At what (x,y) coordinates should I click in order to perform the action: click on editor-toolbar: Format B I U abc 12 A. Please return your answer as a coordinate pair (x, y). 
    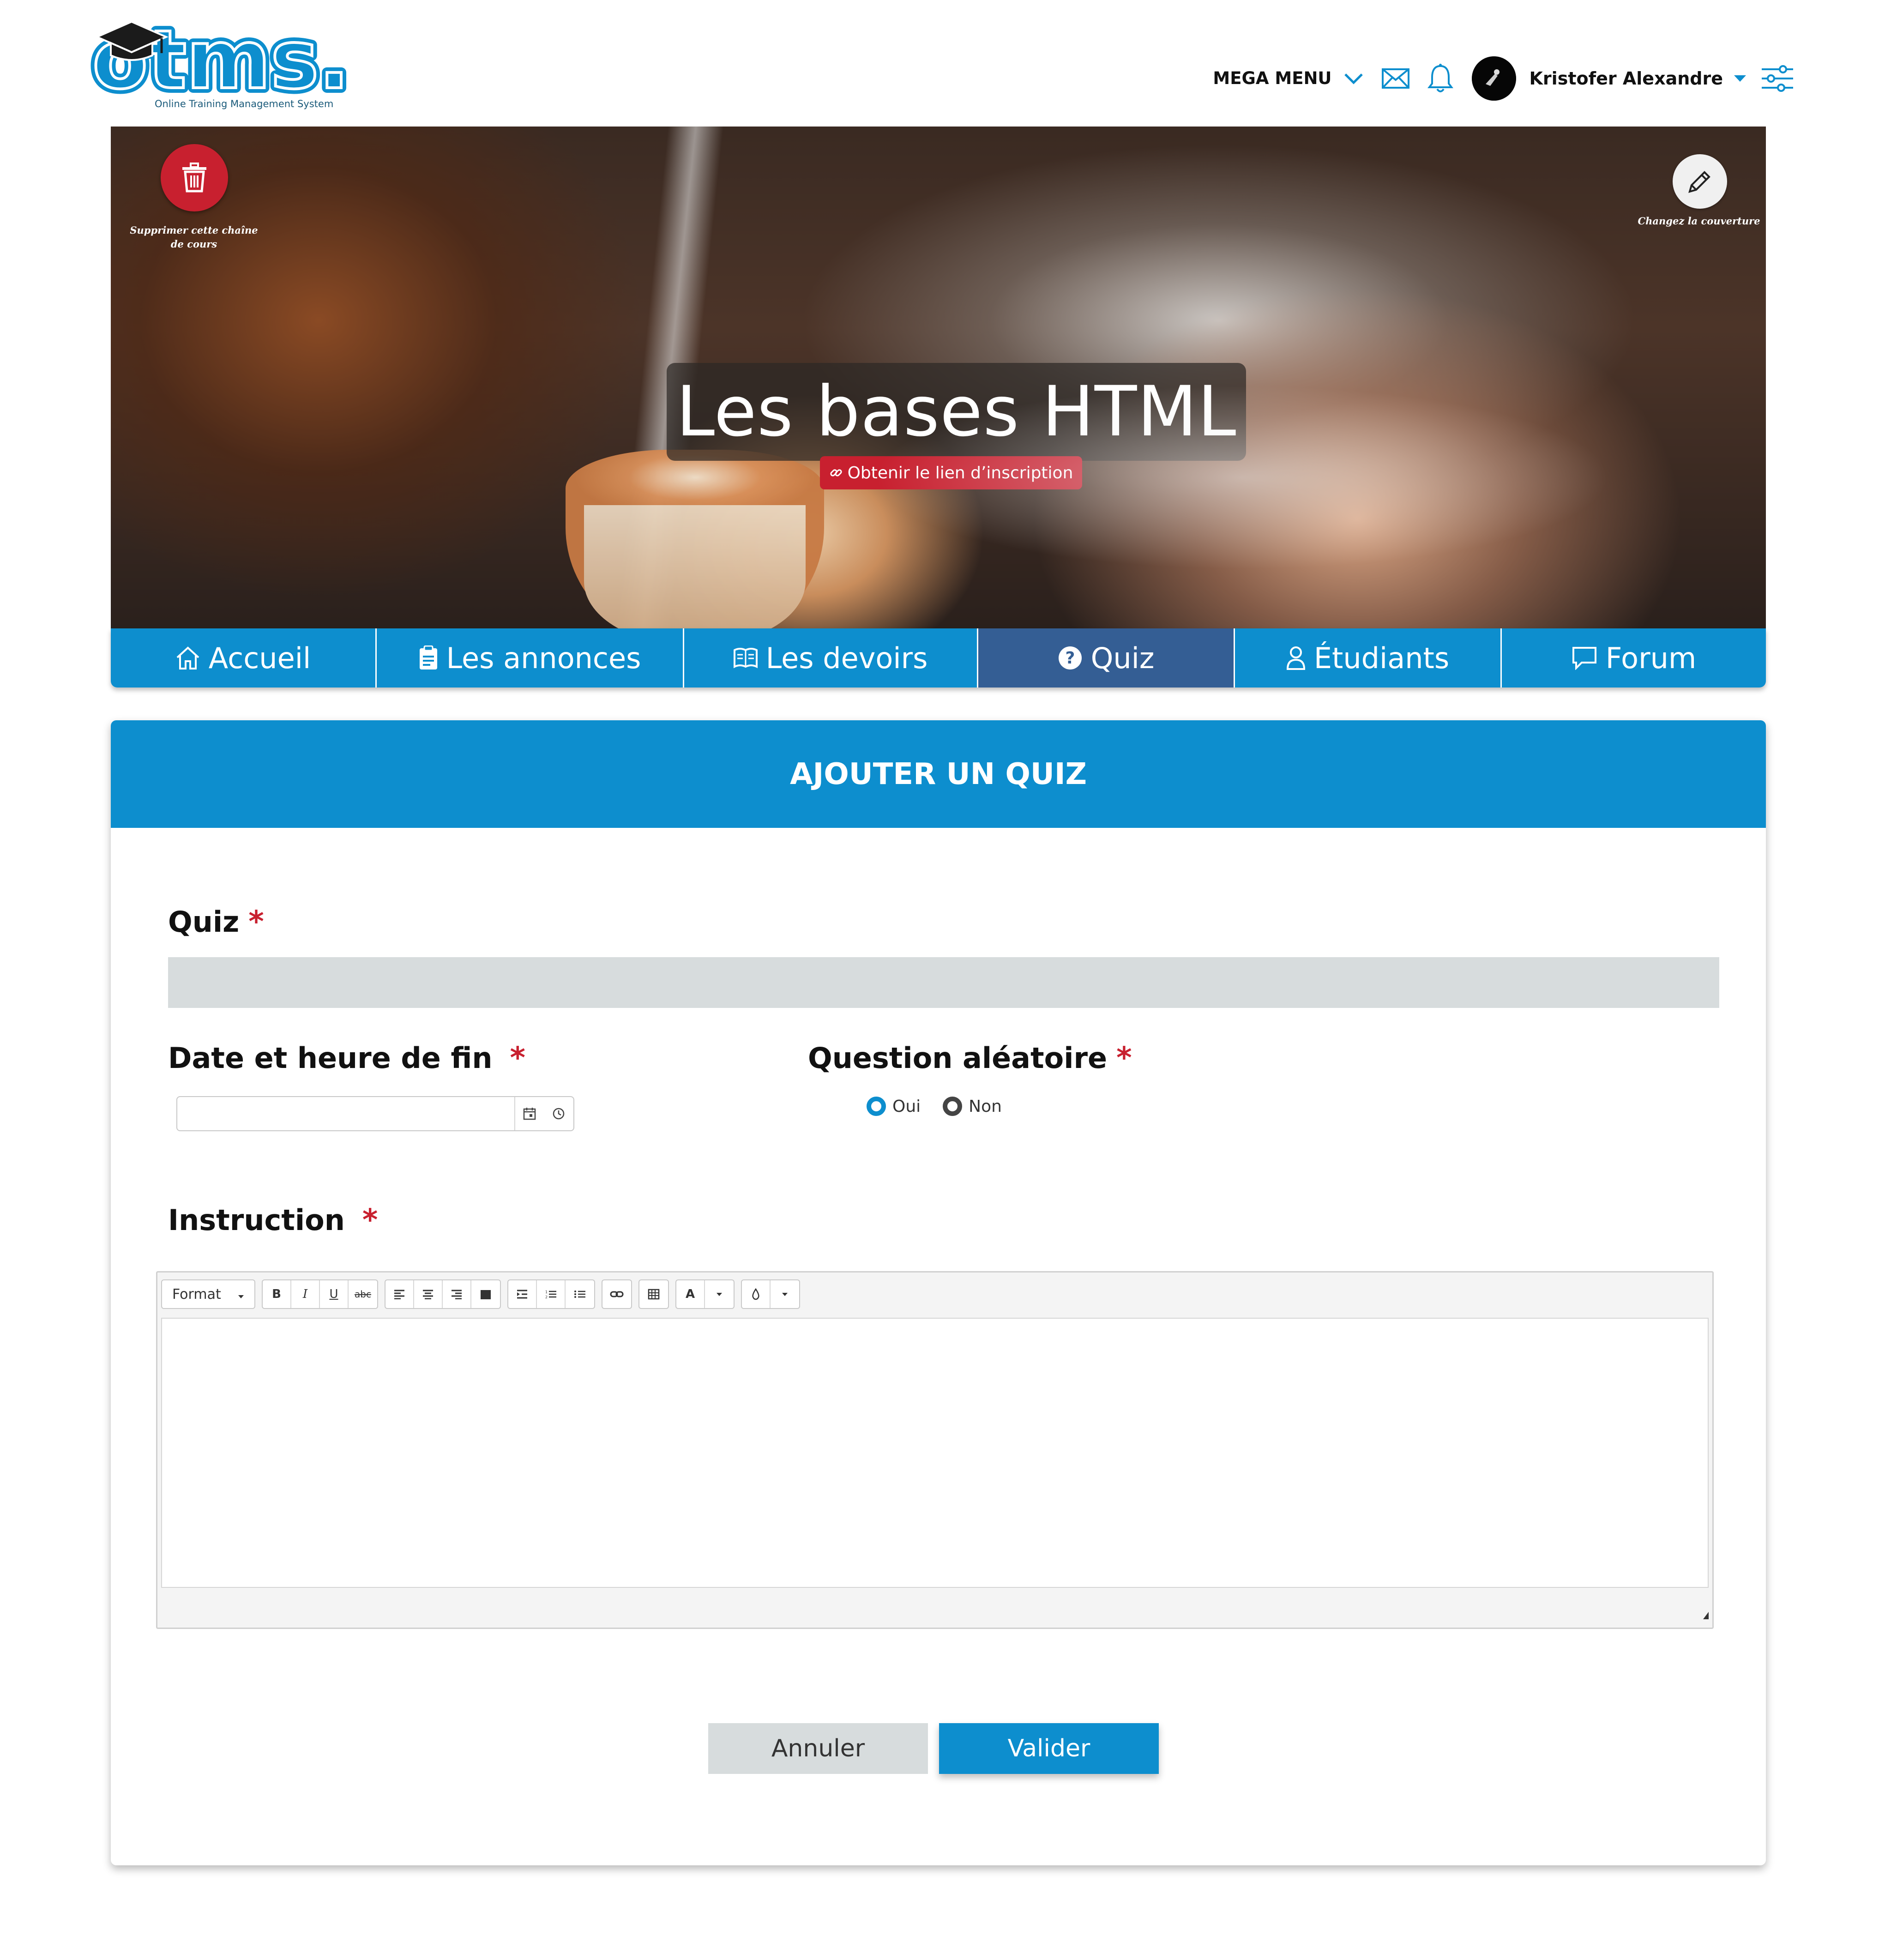
    Looking at the image, I should click on (484, 1294).